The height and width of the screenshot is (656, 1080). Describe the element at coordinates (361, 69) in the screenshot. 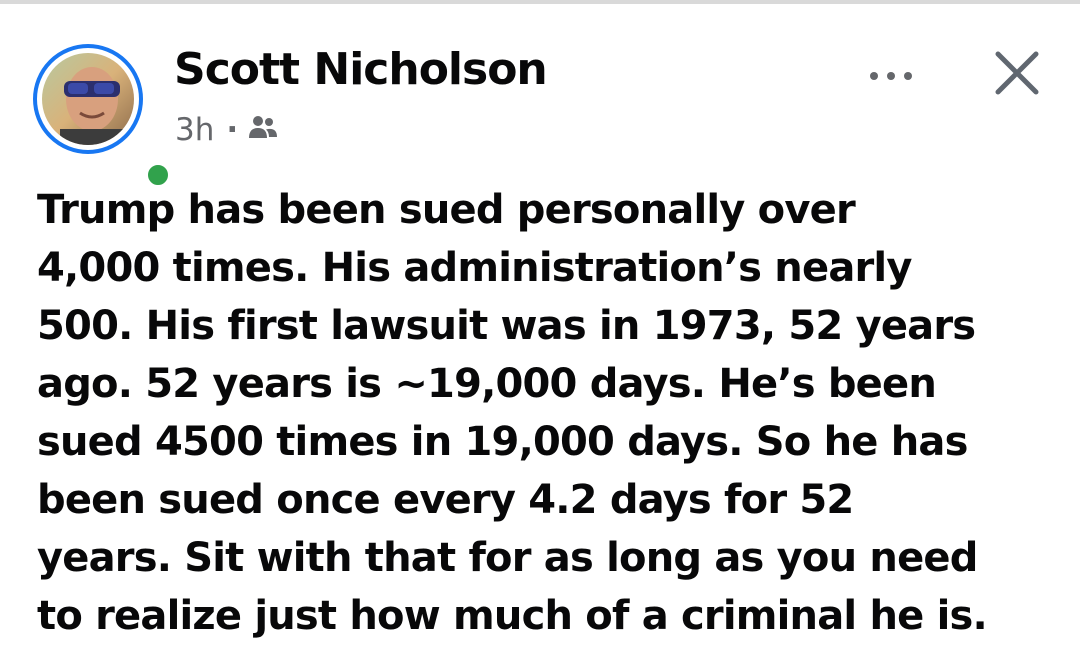

I see `author-name: Scott Nicholson` at that location.